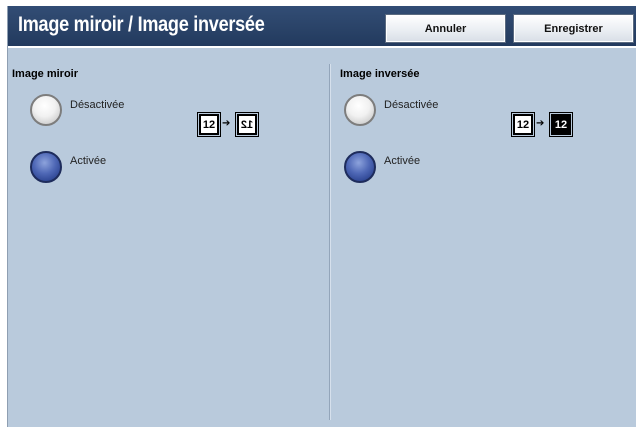 The width and height of the screenshot is (636, 427). I want to click on section-divider, so click(329, 242).